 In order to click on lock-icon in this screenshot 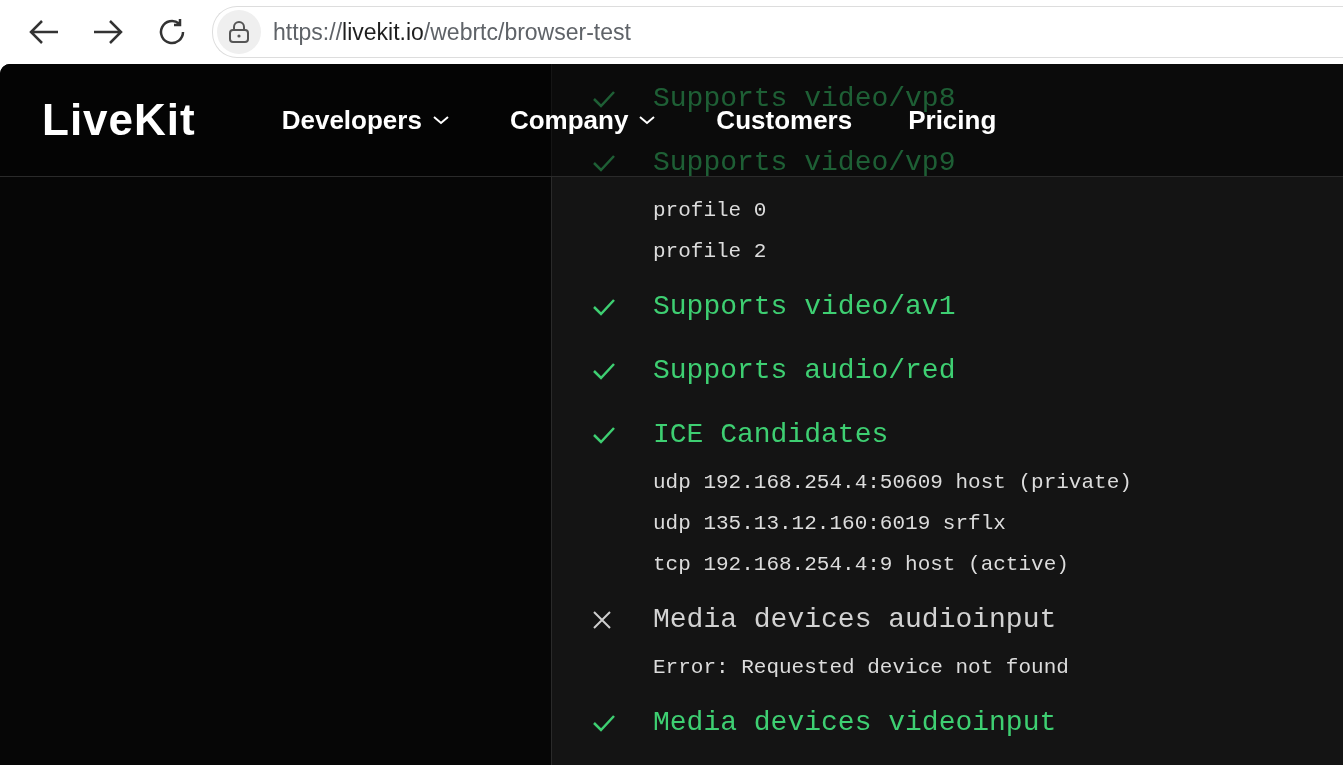, I will do `click(239, 32)`.